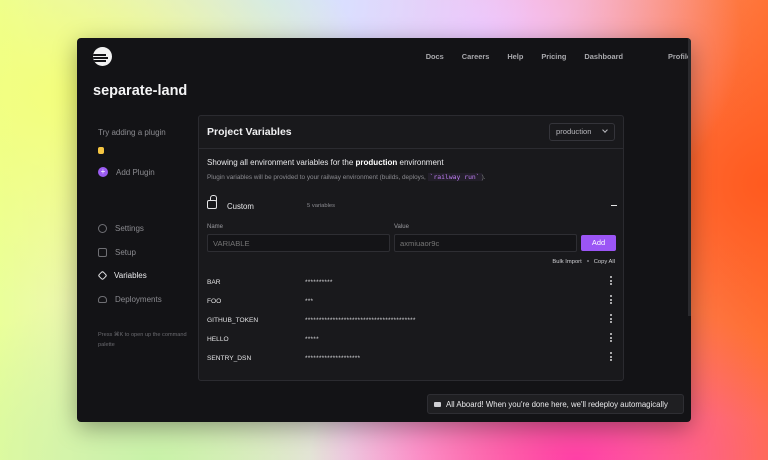 This screenshot has width=768, height=460. What do you see at coordinates (102, 229) in the screenshot?
I see `gear-icon` at bounding box center [102, 229].